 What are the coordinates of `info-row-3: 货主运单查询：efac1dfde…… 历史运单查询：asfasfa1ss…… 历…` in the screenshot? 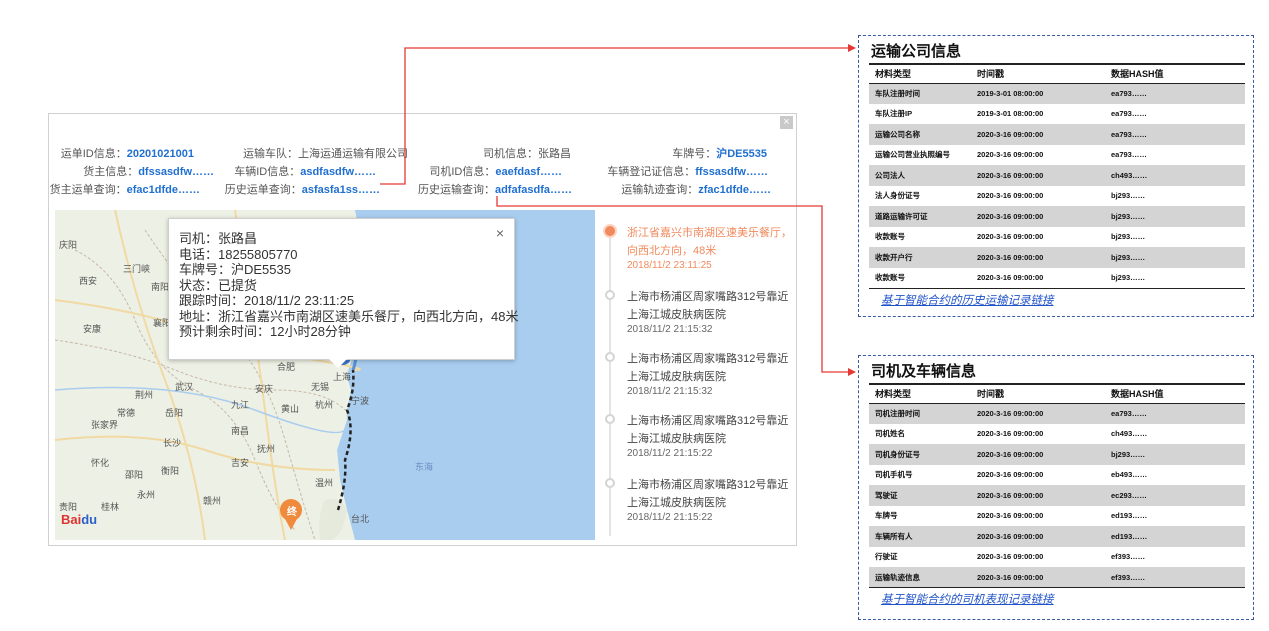 It's located at (423, 189).